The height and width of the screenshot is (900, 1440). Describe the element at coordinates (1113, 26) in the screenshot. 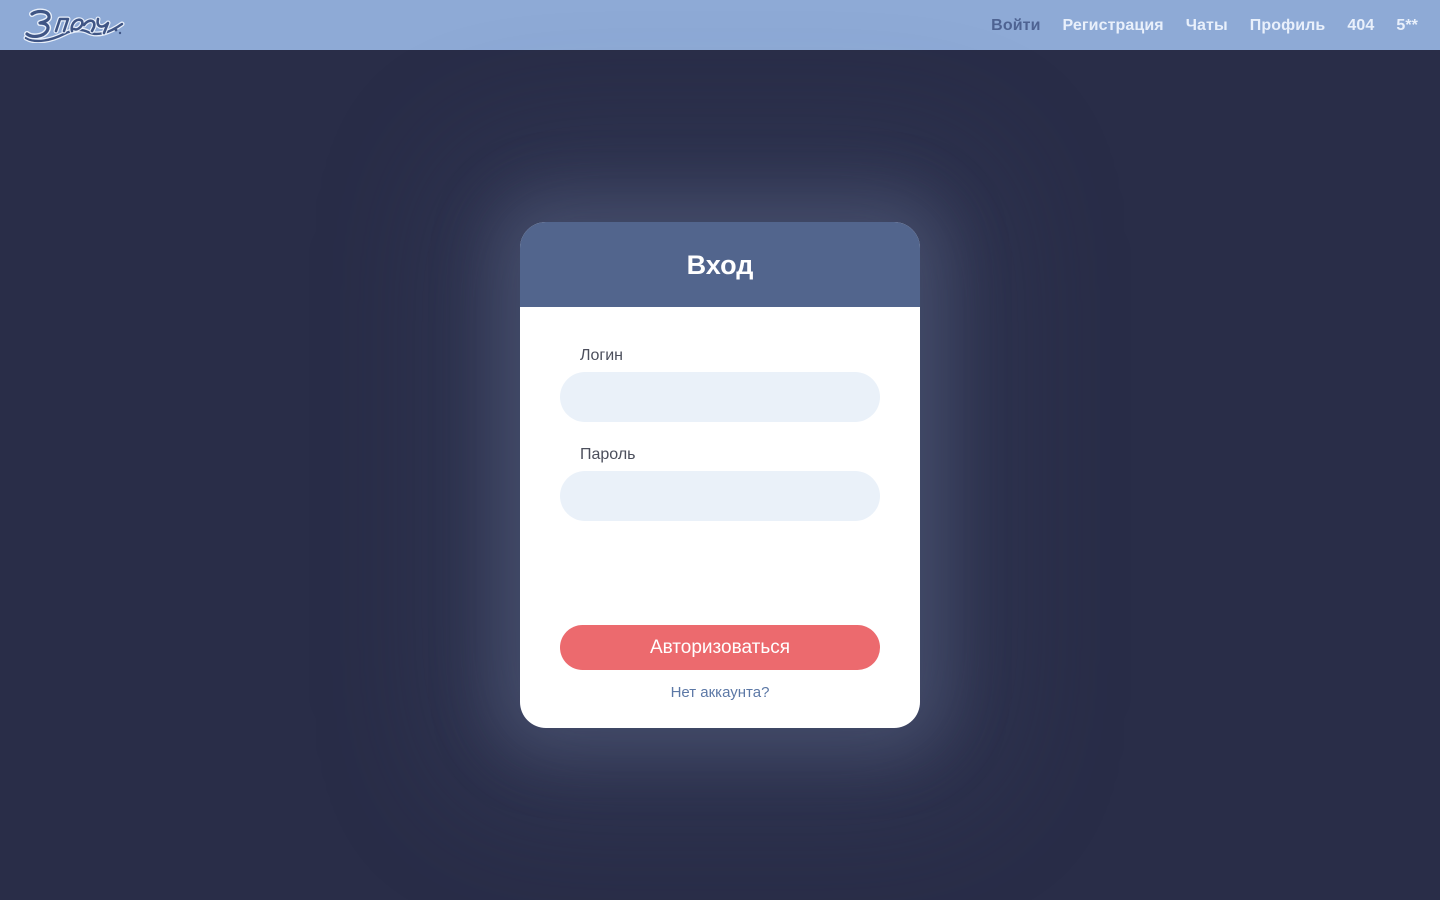

I see `nav-item-registration: Регистрация` at that location.